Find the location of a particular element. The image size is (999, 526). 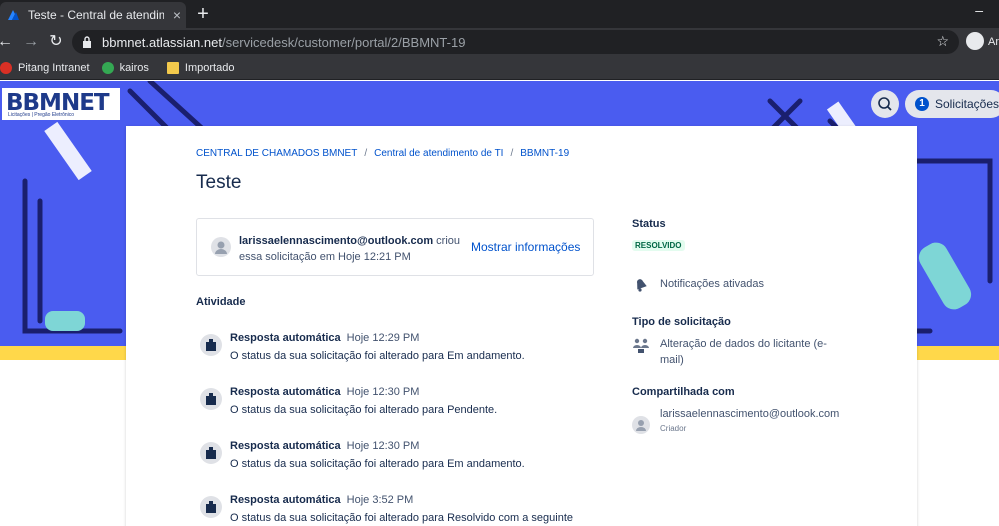

profile-label: An is located at coordinates (993, 42).